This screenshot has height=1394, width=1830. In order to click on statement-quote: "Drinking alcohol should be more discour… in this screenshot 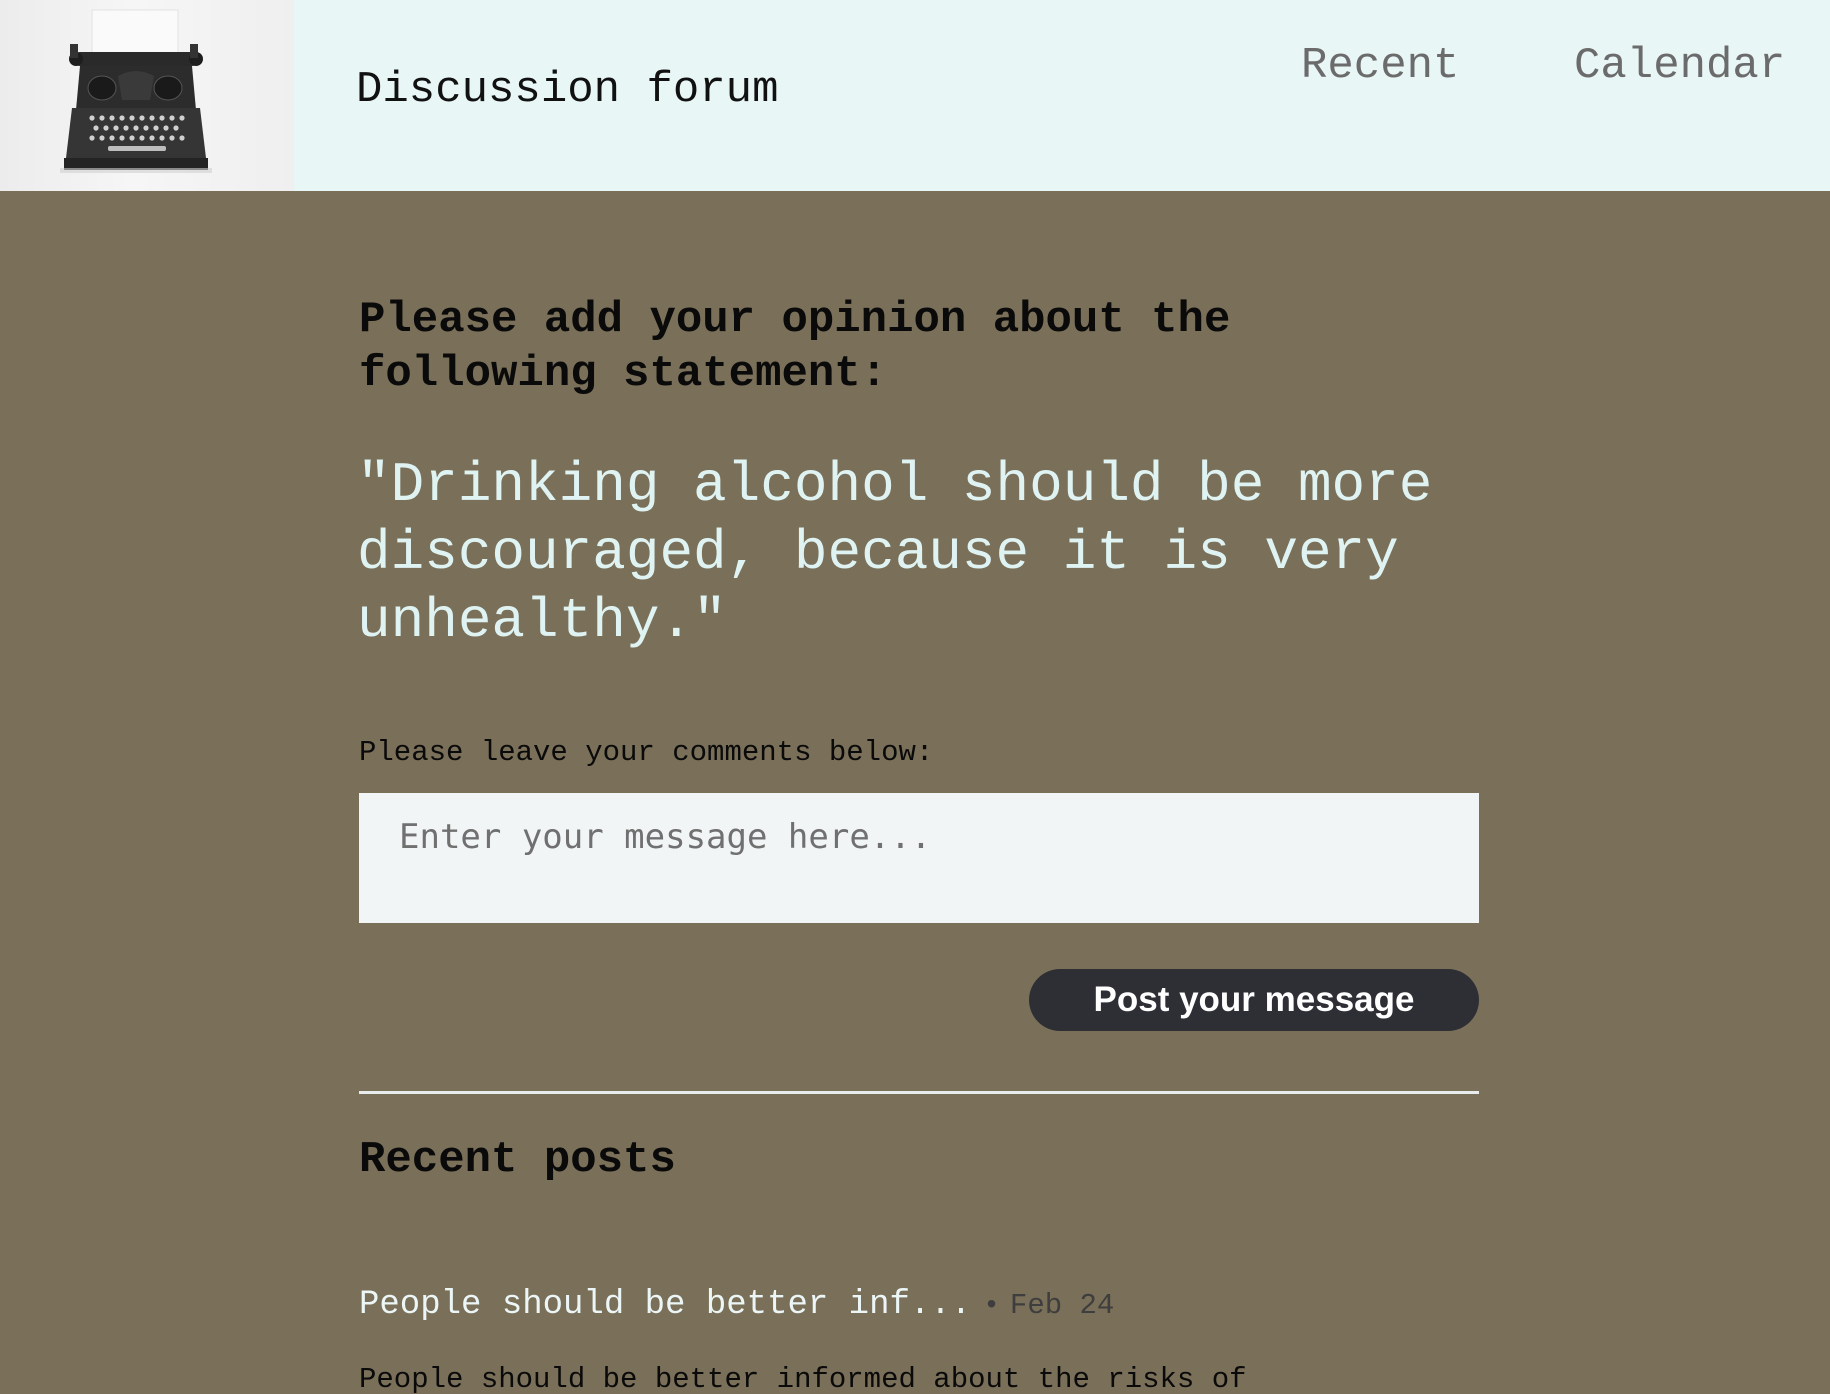, I will do `click(895, 553)`.